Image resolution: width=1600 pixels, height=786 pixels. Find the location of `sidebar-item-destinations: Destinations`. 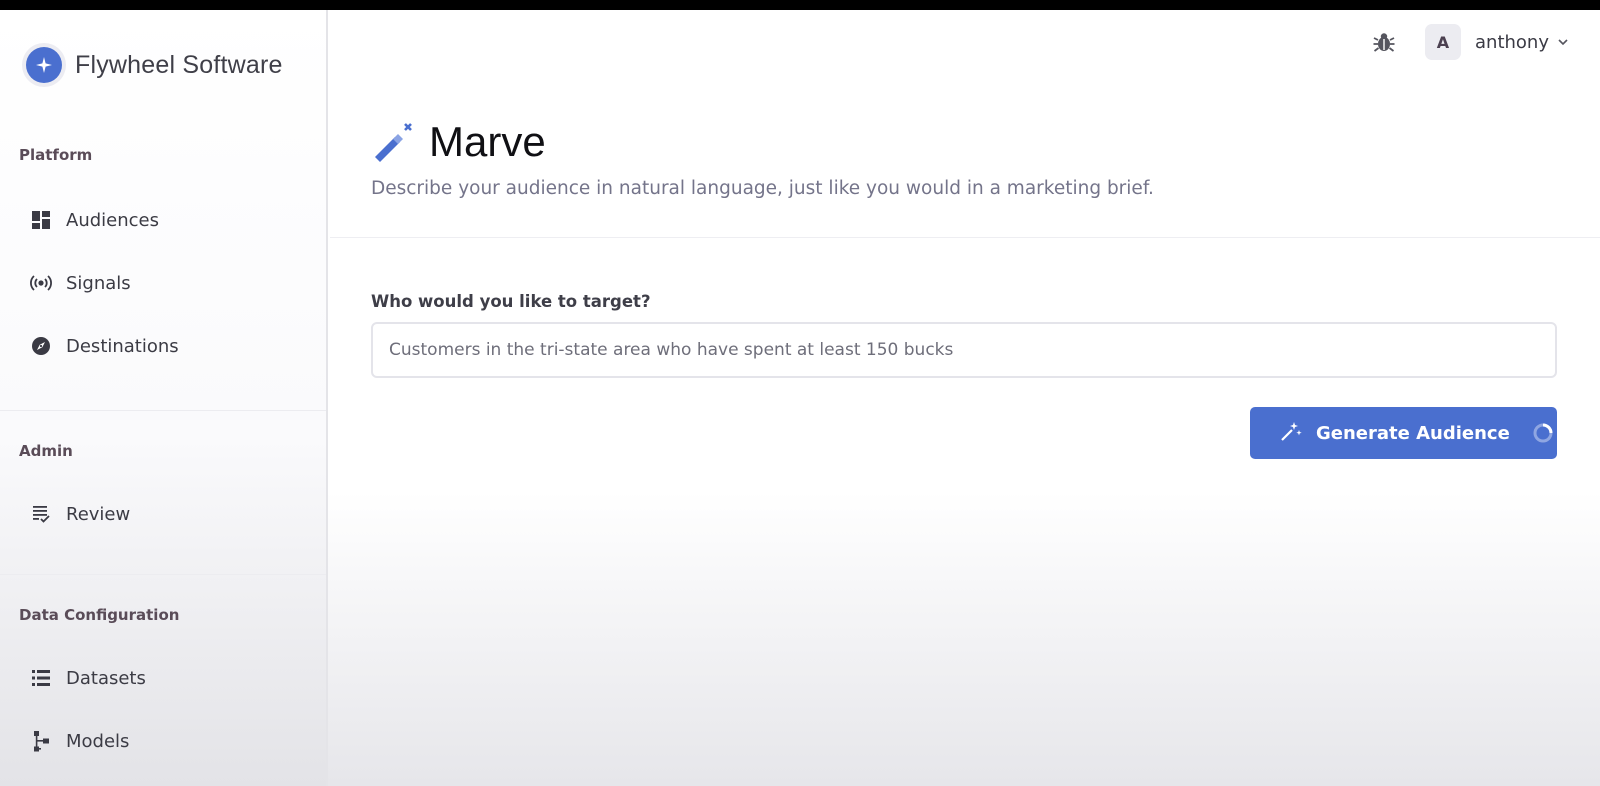

sidebar-item-destinations: Destinations is located at coordinates (168, 346).